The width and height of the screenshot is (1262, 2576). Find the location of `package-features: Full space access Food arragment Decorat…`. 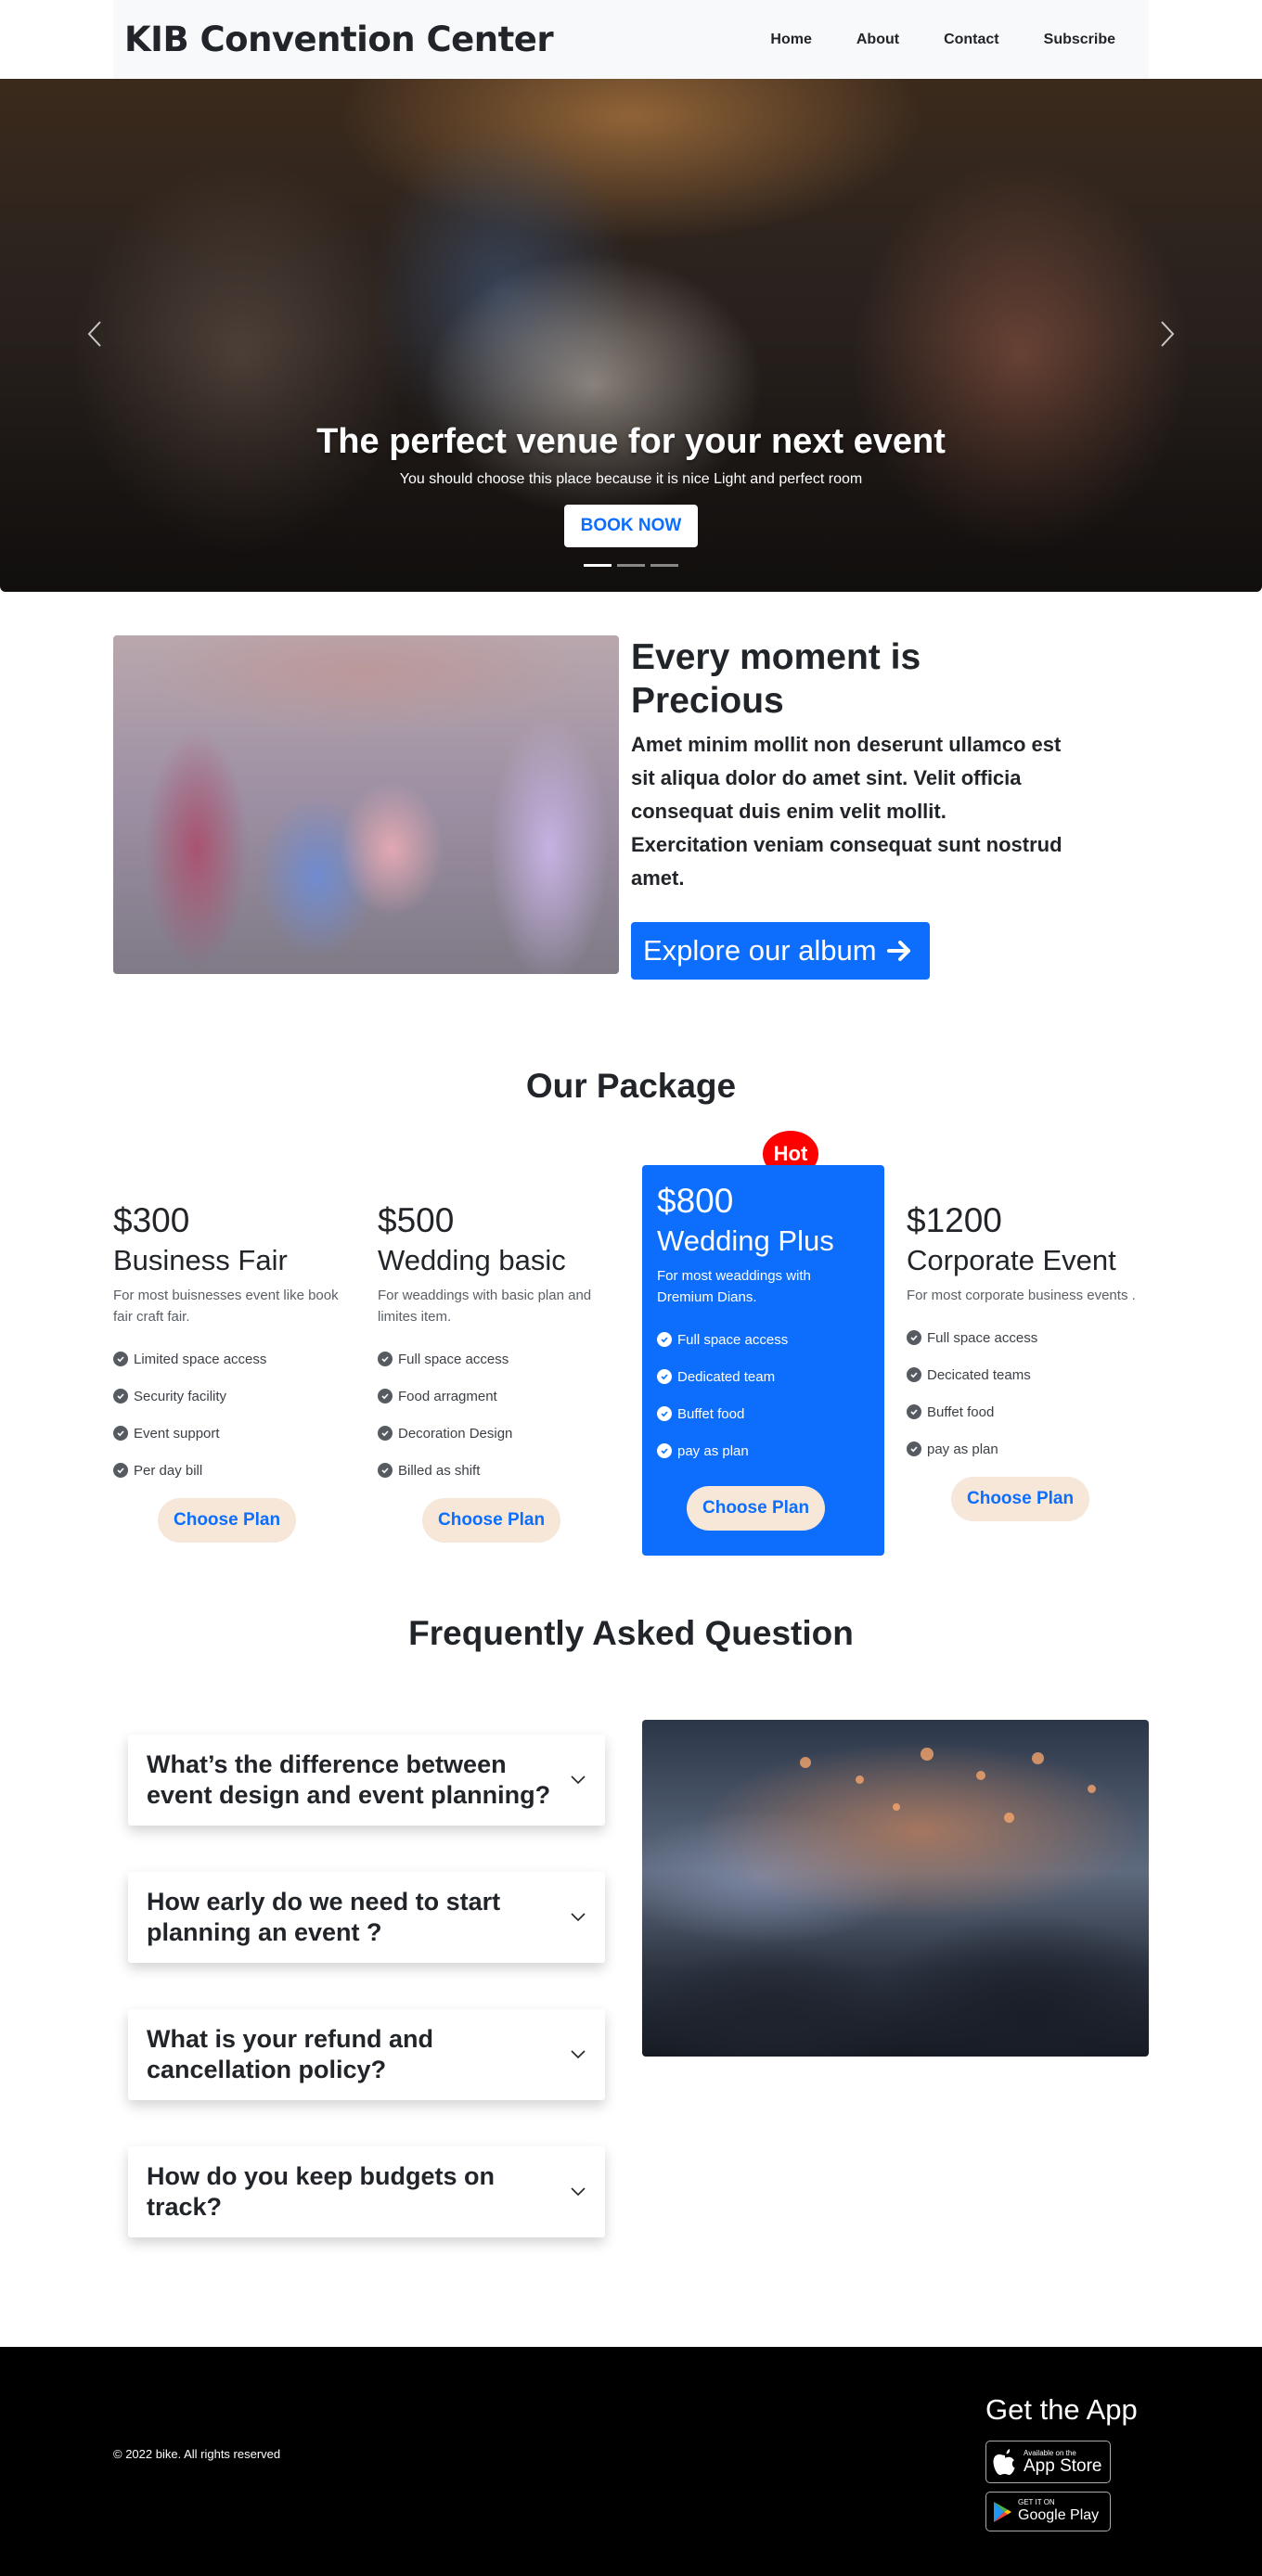

package-features: Full space access Food arragment Decorat… is located at coordinates (501, 1414).